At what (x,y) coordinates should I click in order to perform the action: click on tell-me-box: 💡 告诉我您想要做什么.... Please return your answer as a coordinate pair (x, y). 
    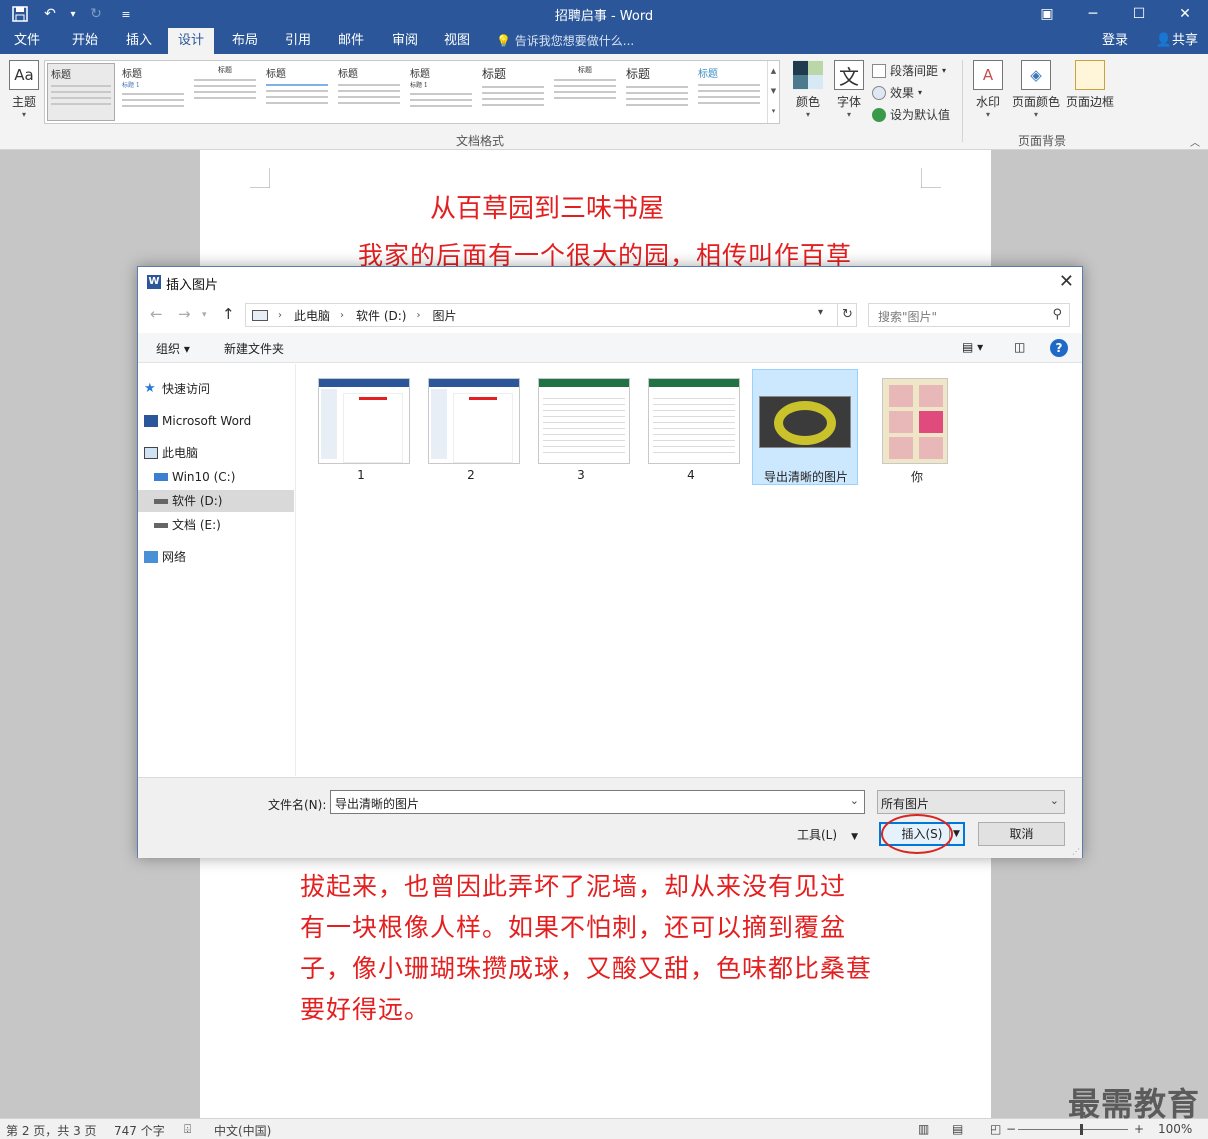
    Looking at the image, I should click on (565, 41).